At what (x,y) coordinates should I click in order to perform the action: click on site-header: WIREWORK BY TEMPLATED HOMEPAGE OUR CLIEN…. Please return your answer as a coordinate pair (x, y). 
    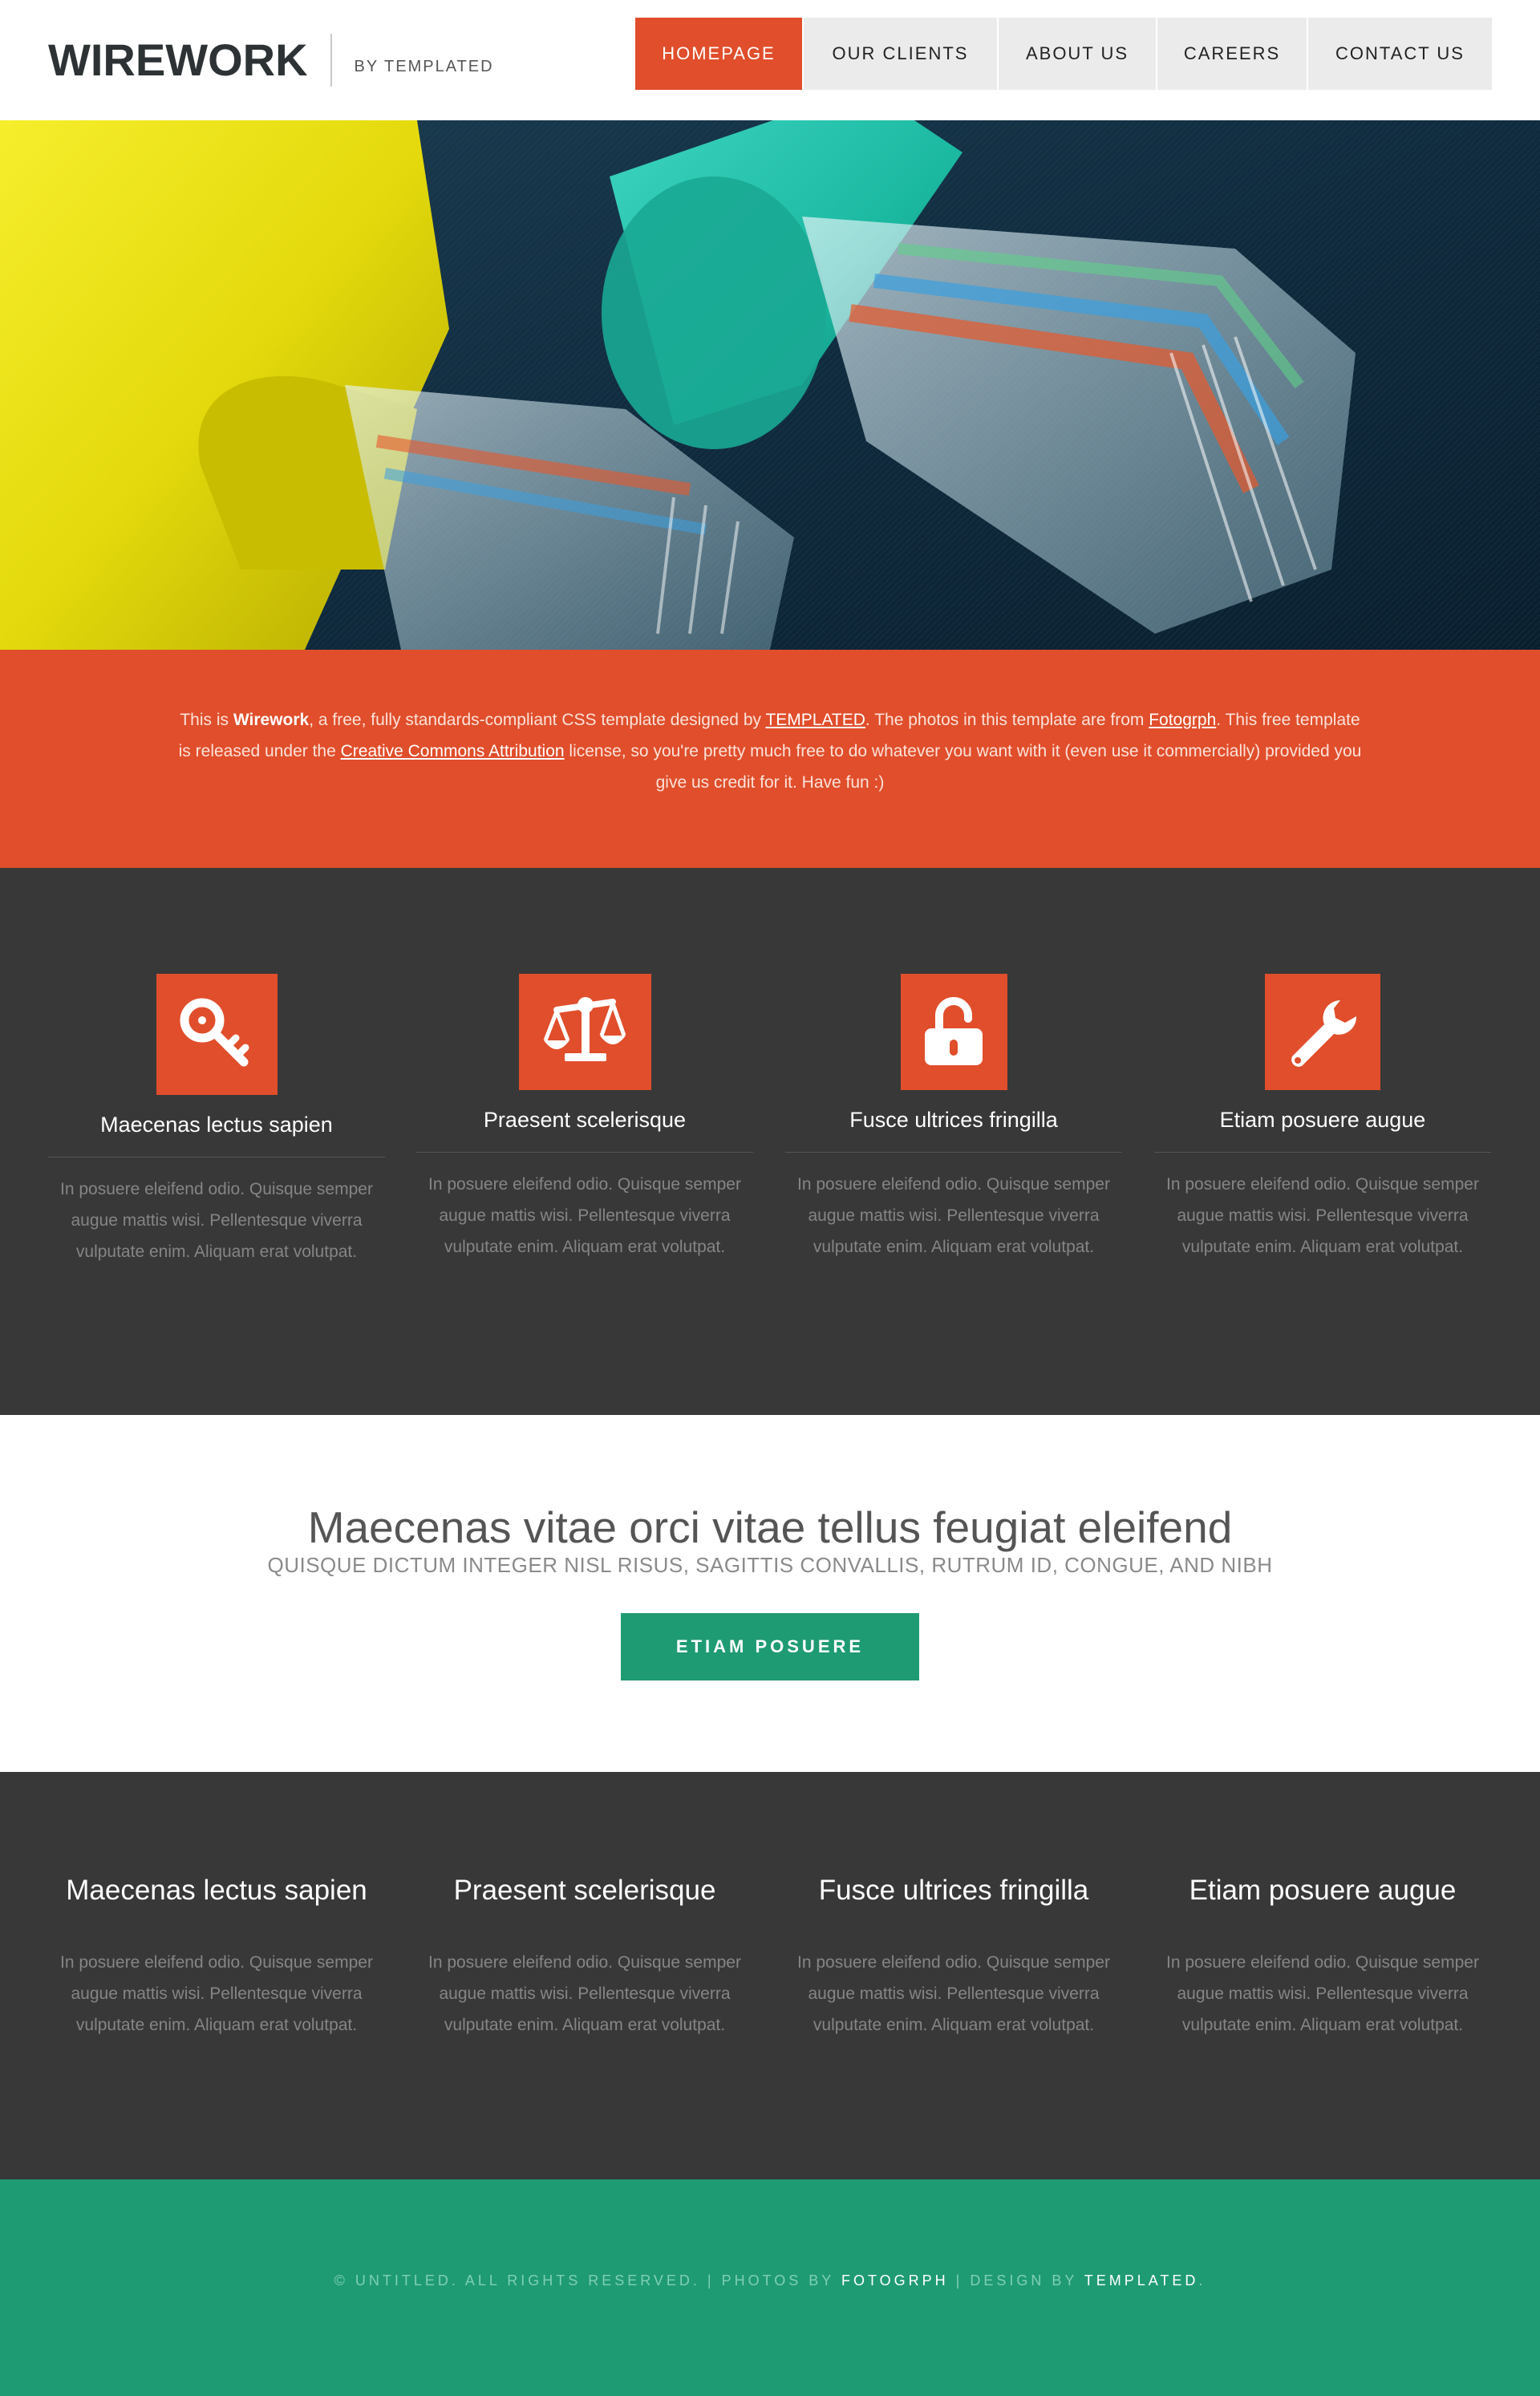
    Looking at the image, I should click on (770, 60).